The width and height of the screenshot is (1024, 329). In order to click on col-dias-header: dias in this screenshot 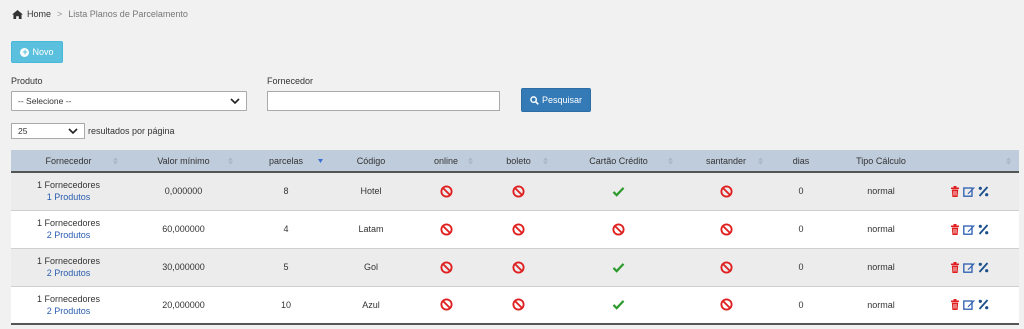, I will do `click(801, 161)`.